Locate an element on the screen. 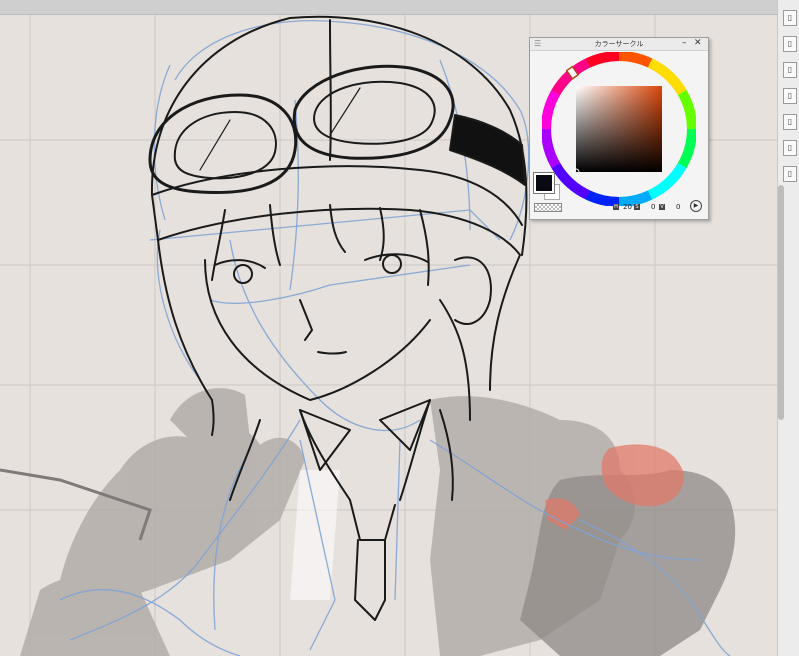 The width and height of the screenshot is (799, 656). play-circle-icon: ▶ is located at coordinates (696, 206).